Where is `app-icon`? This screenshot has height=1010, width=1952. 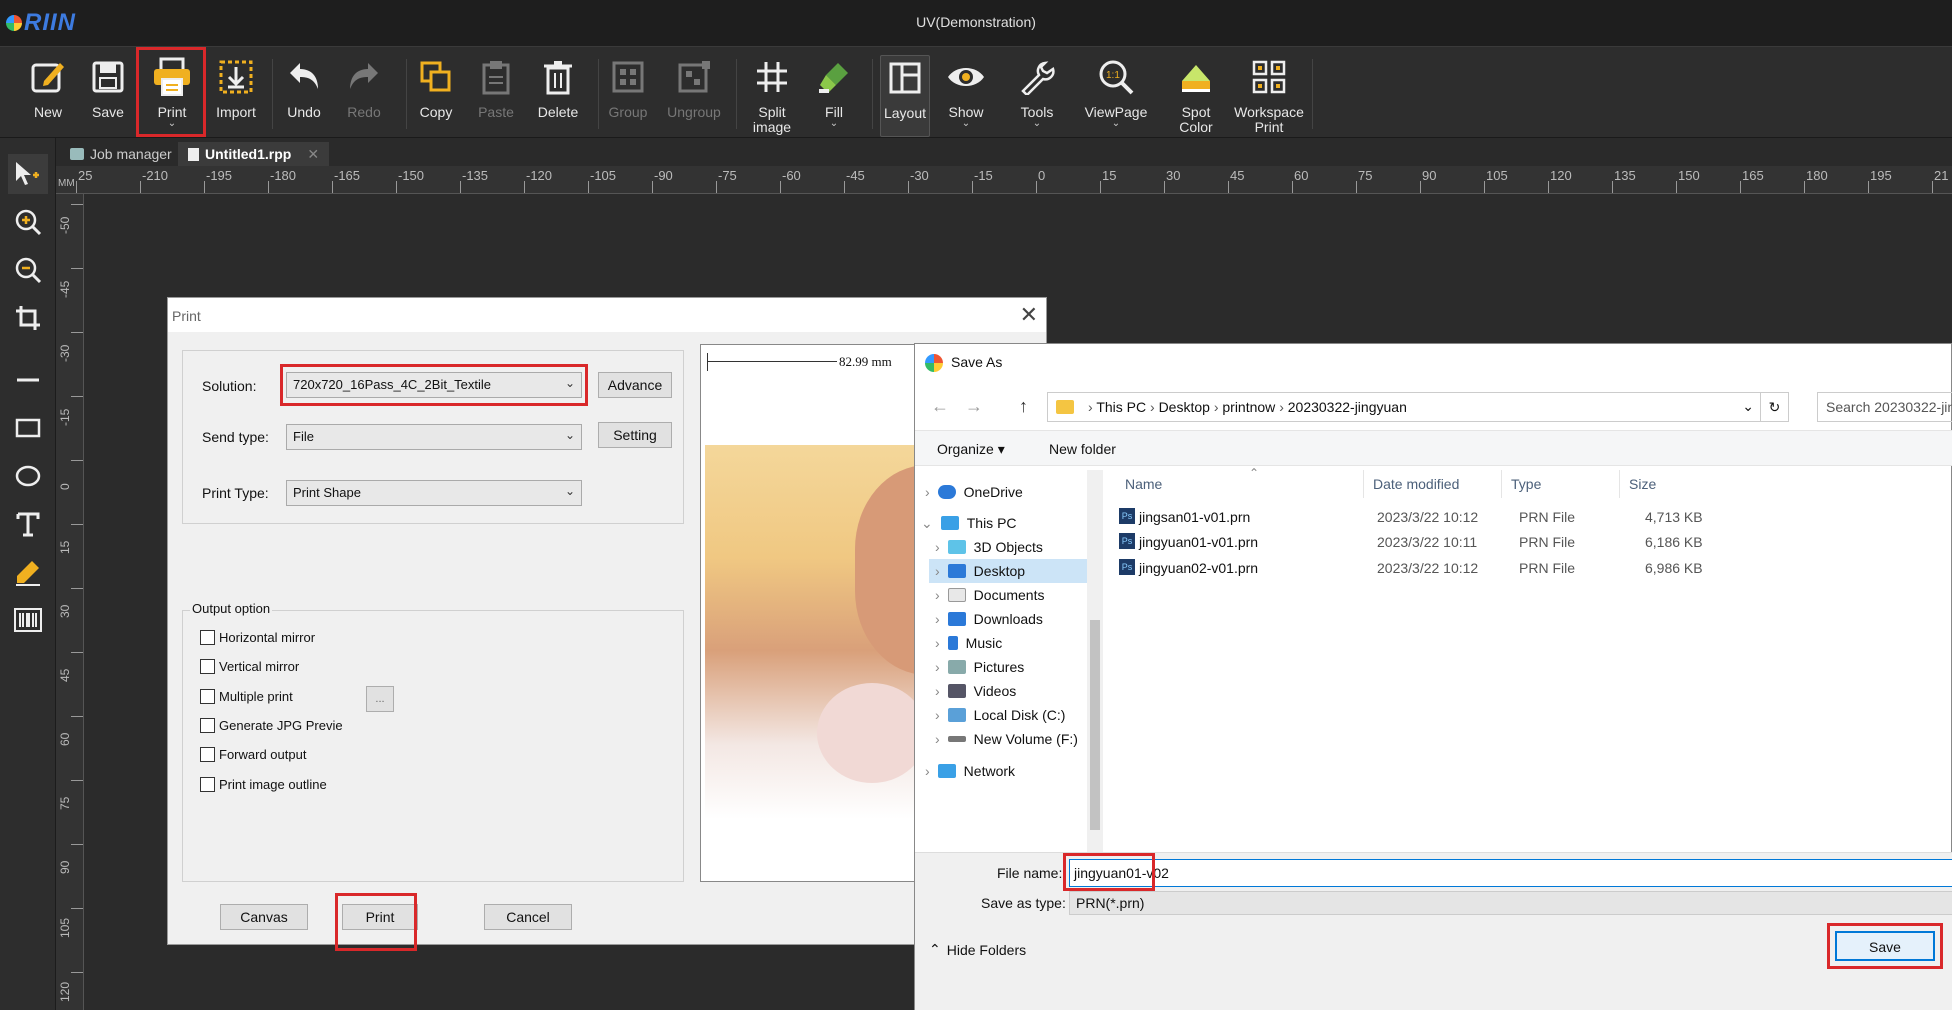 app-icon is located at coordinates (934, 363).